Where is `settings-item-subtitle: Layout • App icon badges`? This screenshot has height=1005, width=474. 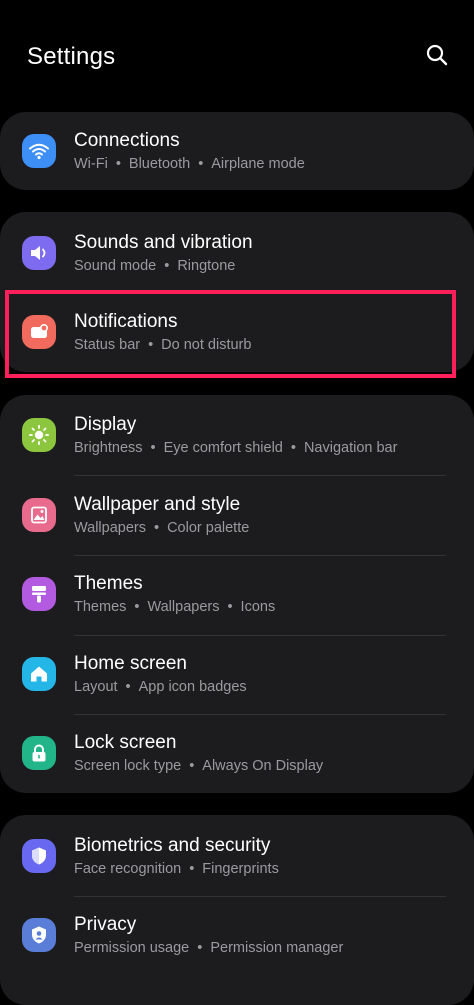
settings-item-subtitle: Layout • App icon badges is located at coordinates (160, 687).